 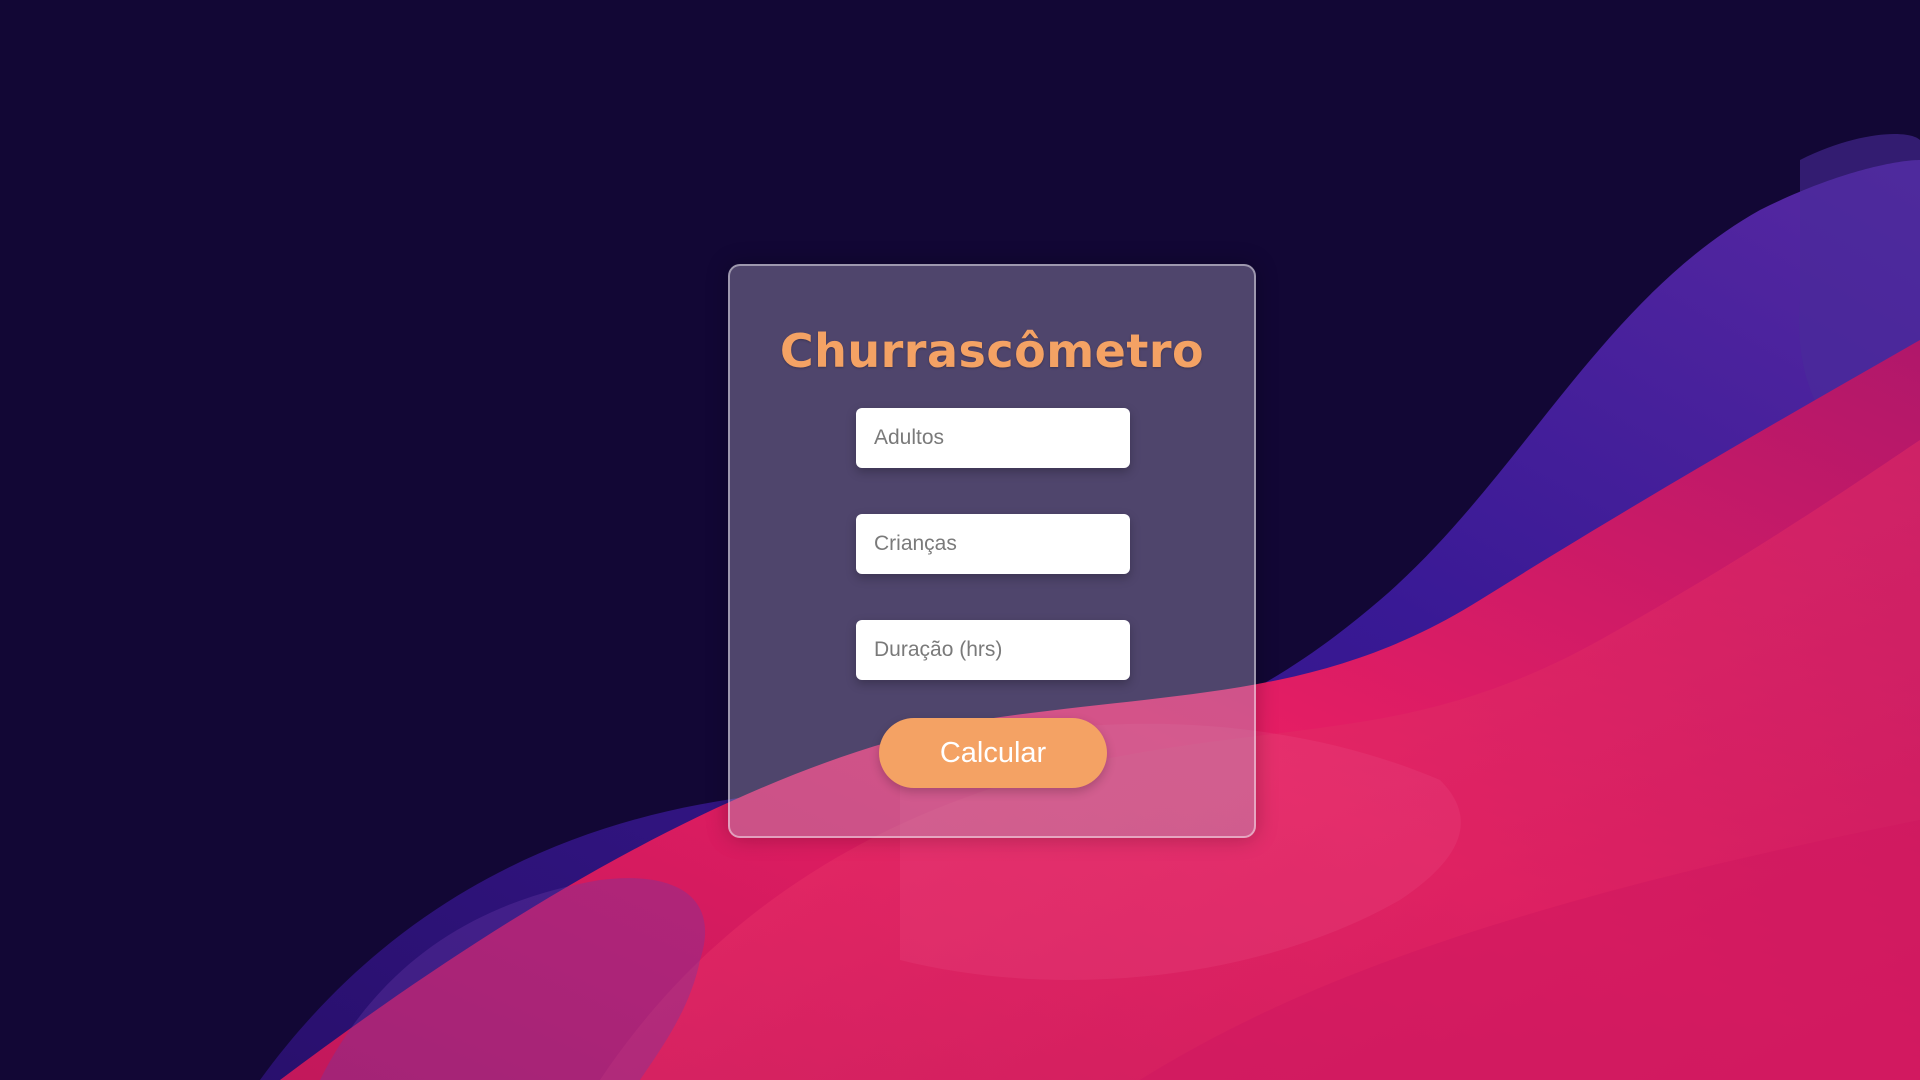 I want to click on criancas-input, so click(x=993, y=544).